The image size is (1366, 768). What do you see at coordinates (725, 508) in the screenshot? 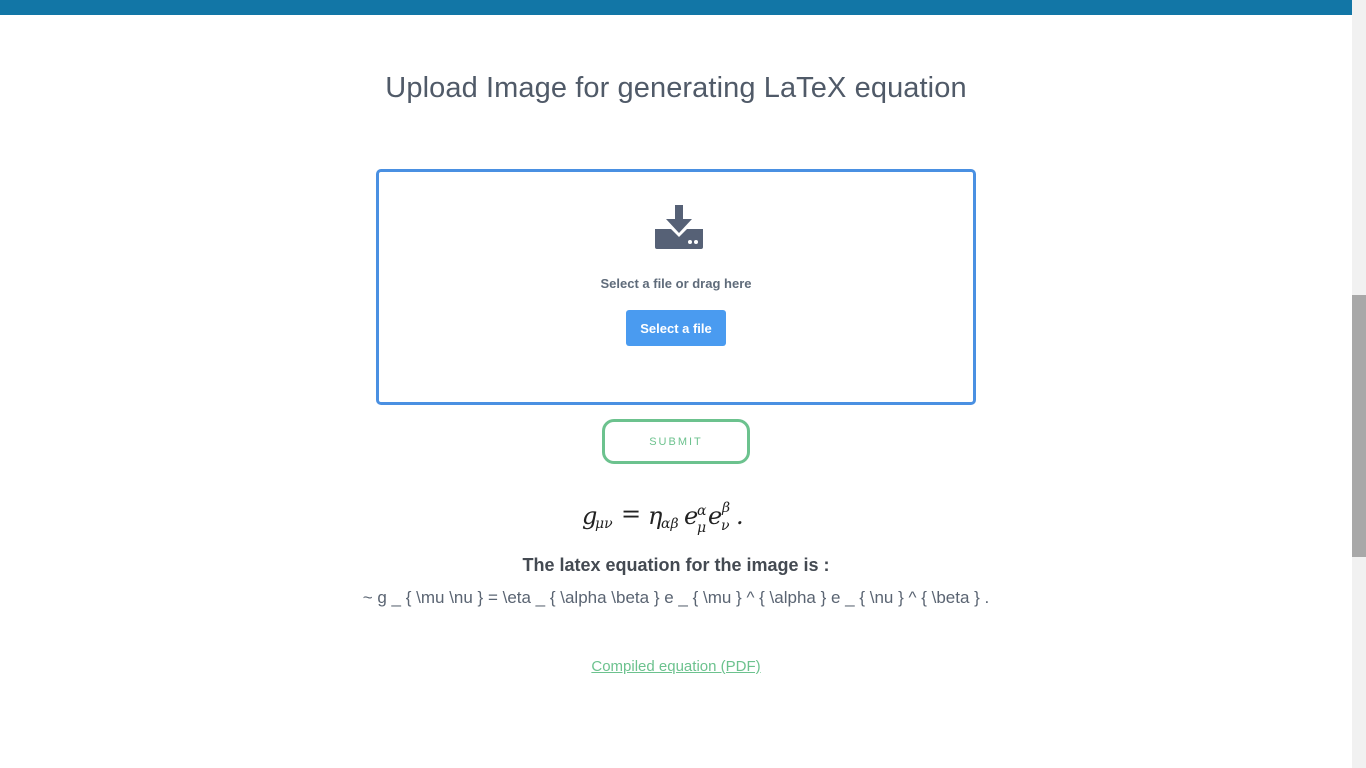
I see `svg-text: β` at bounding box center [725, 508].